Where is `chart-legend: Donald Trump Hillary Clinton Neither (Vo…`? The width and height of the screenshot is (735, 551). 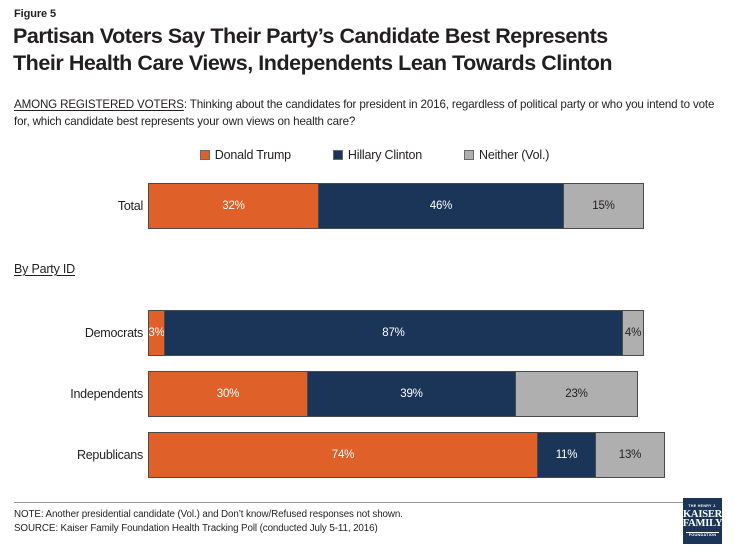 chart-legend: Donald Trump Hillary Clinton Neither (Vo… is located at coordinates (367, 155).